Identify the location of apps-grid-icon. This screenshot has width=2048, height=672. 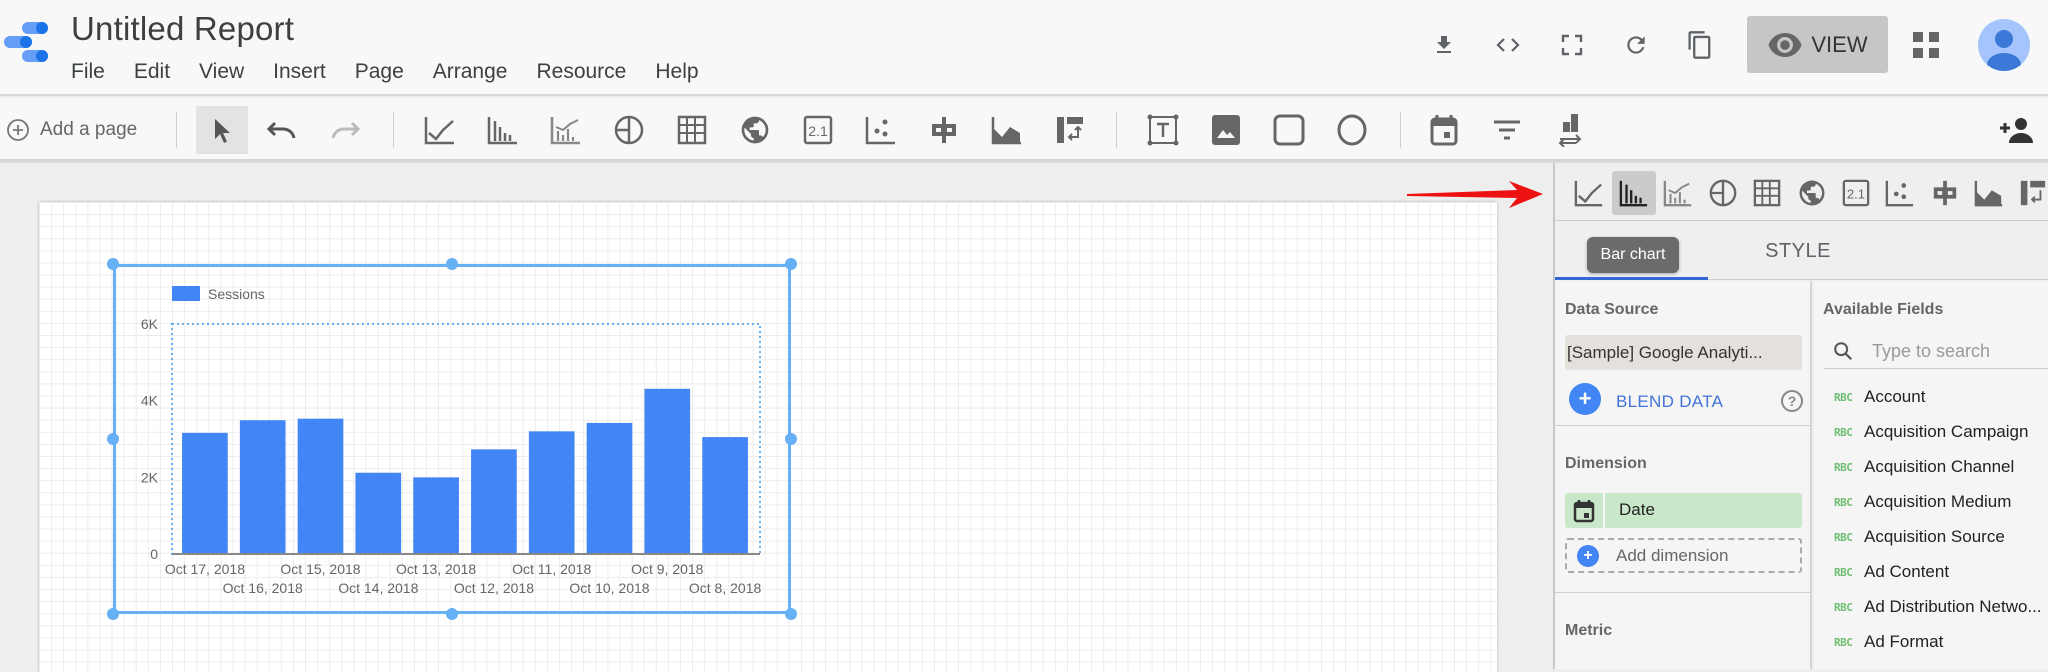
(1926, 45).